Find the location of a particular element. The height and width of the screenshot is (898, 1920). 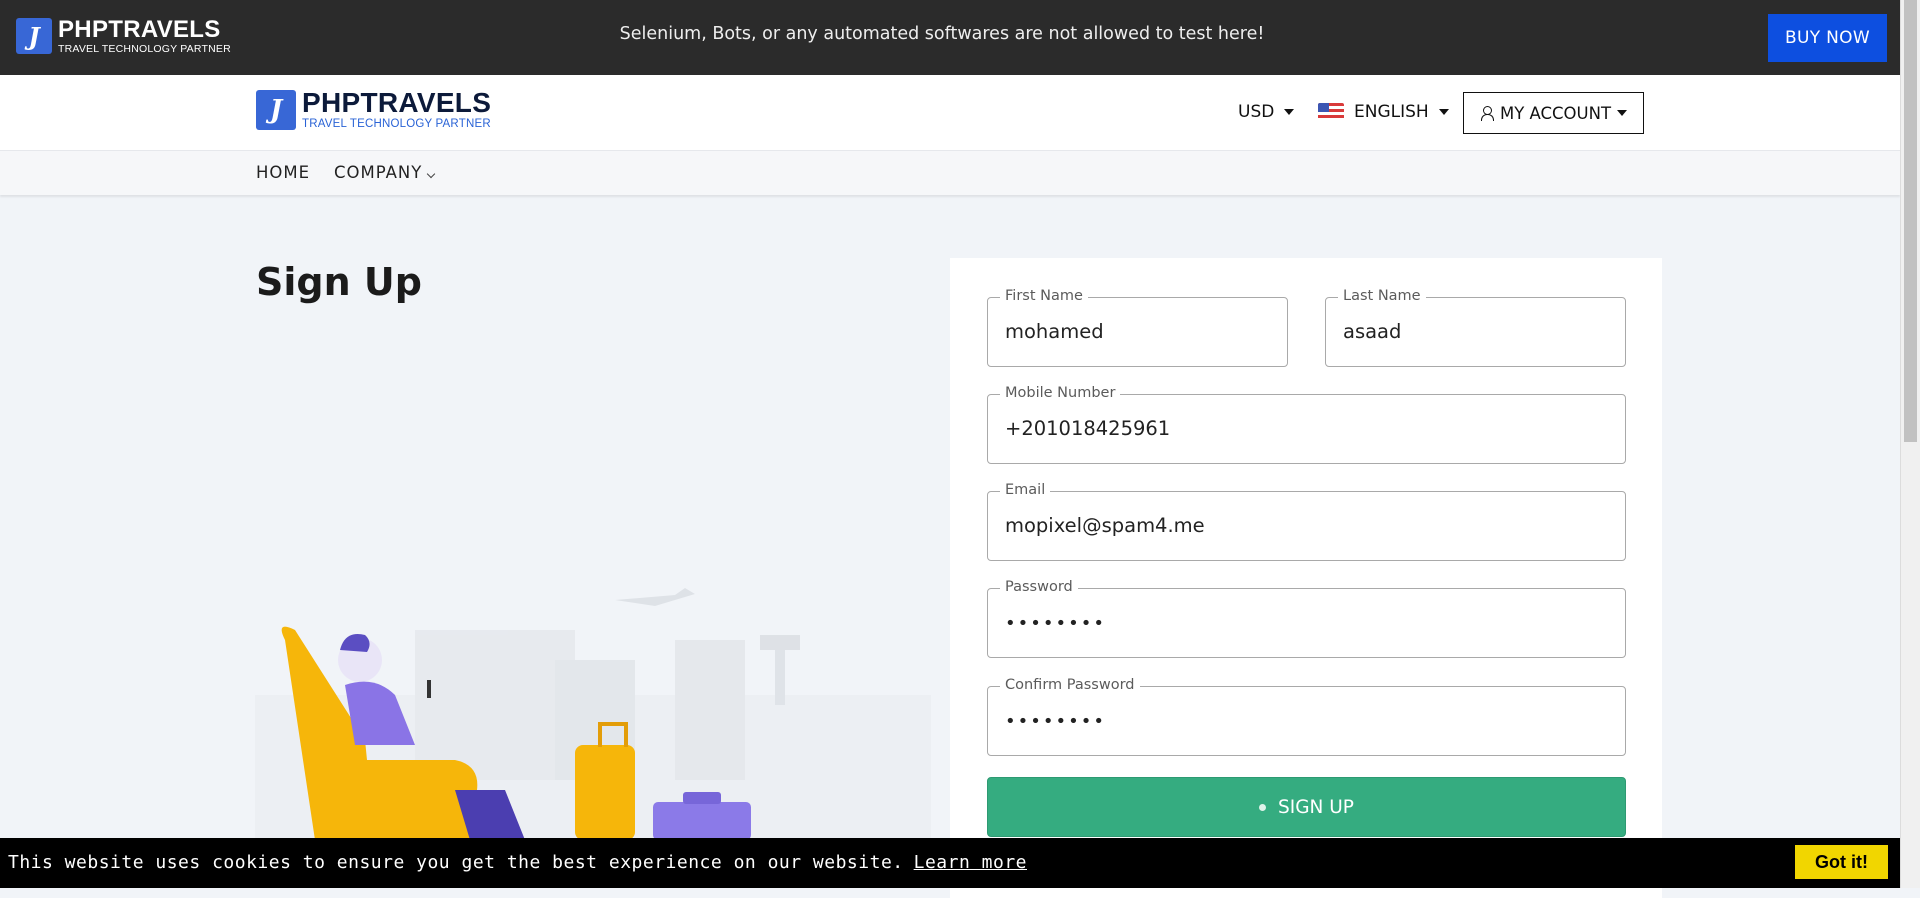

topbar-brand-name: PHPTRAVELS is located at coordinates (139, 29).